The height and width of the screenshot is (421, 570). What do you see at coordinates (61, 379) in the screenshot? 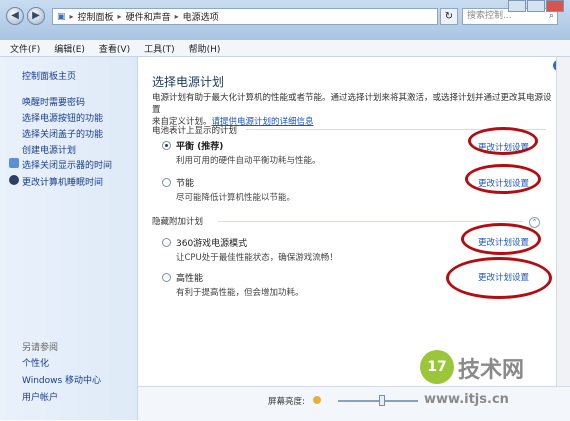
I see `sidebar-link-mobility-center: Windows 移动中心` at bounding box center [61, 379].